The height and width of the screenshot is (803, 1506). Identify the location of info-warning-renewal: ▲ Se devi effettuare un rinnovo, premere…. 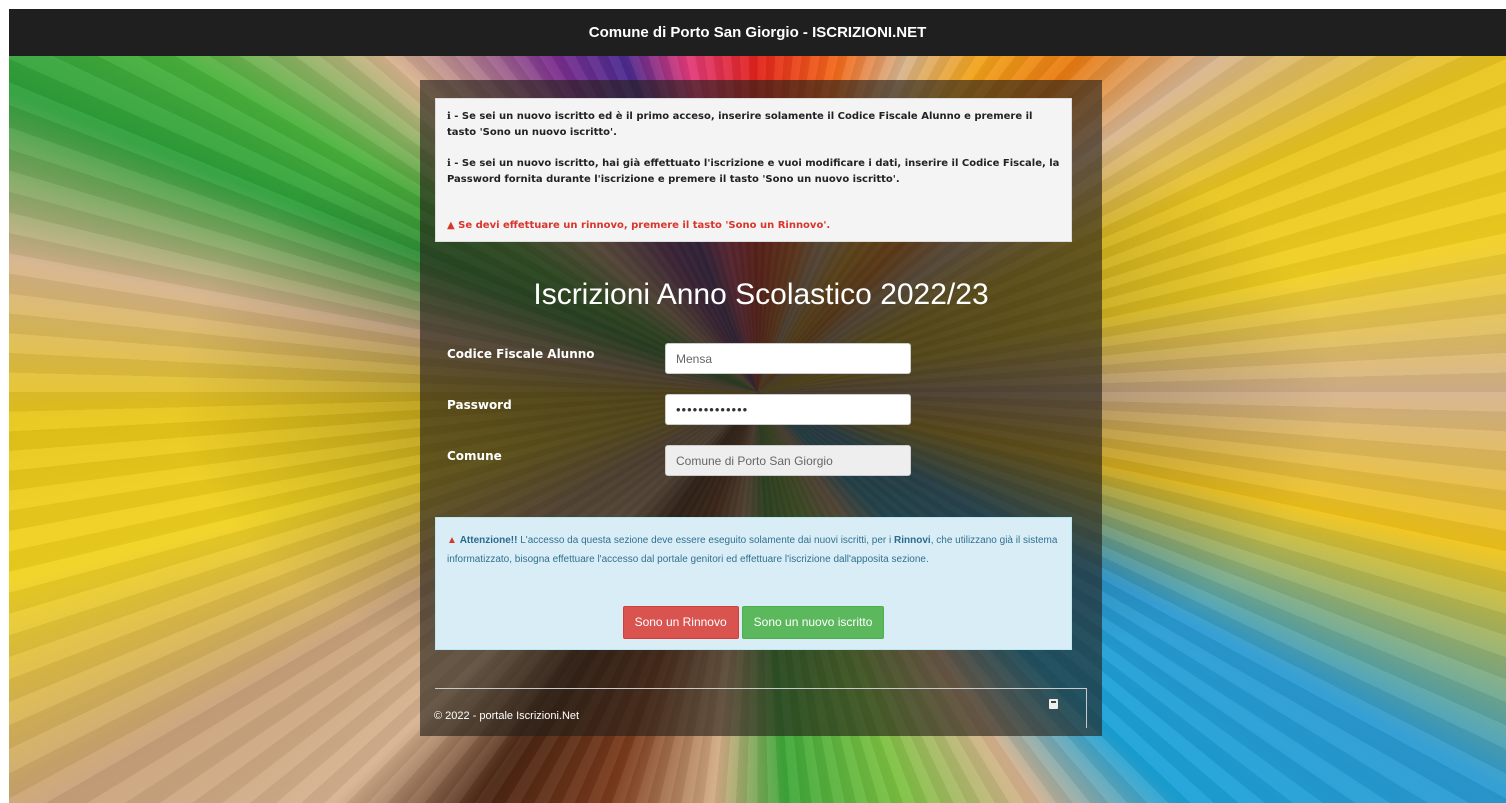
(639, 225).